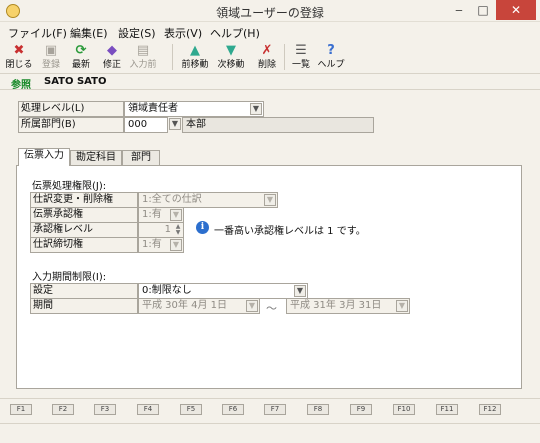  What do you see at coordinates (148, 409) in the screenshot?
I see `f4-key: F4` at bounding box center [148, 409].